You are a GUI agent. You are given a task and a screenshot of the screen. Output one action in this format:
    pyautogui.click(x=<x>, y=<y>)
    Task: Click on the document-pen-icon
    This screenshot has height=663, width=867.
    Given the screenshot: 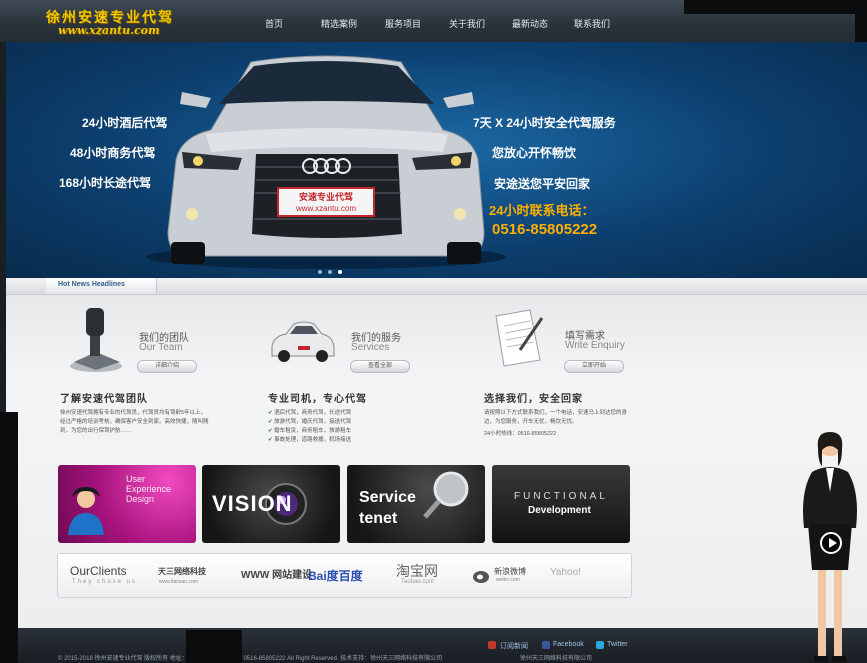 What is the action you would take?
    pyautogui.click(x=519, y=338)
    